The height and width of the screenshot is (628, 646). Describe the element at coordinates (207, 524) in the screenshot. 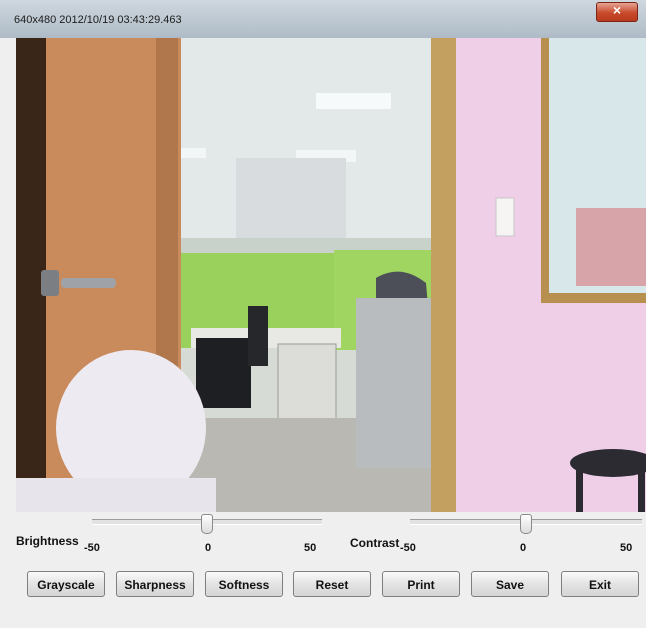

I see `brightness-slider-thumb` at that location.